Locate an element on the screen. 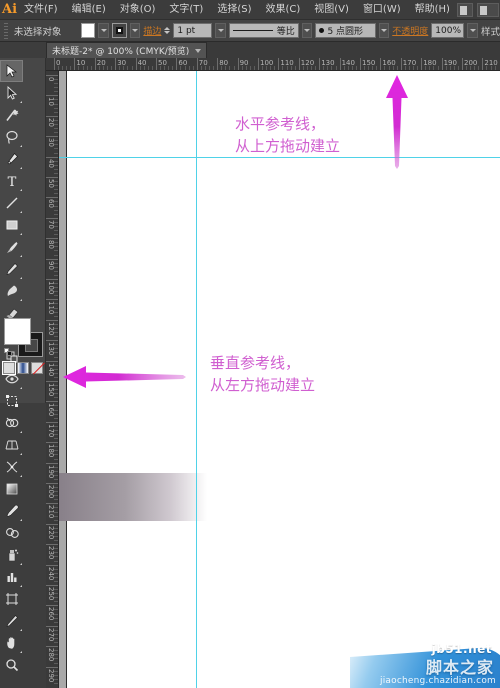  rectangle-tool is located at coordinates (11, 225).